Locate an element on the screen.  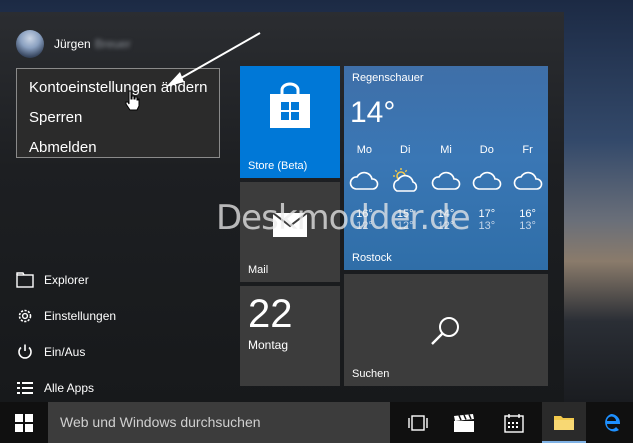
user-last-name: Breuer is located at coordinates (112, 44).